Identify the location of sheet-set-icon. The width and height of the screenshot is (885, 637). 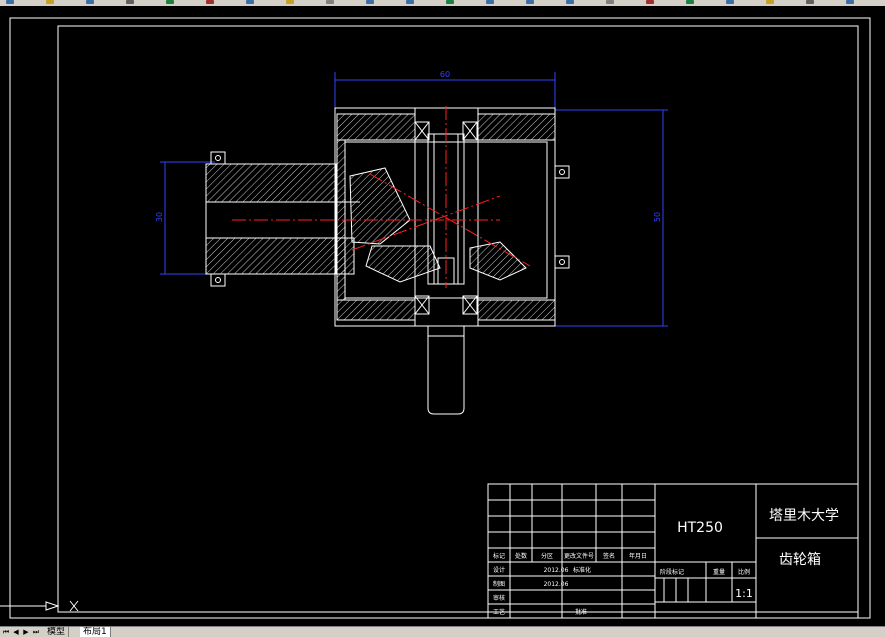
(730, 2).